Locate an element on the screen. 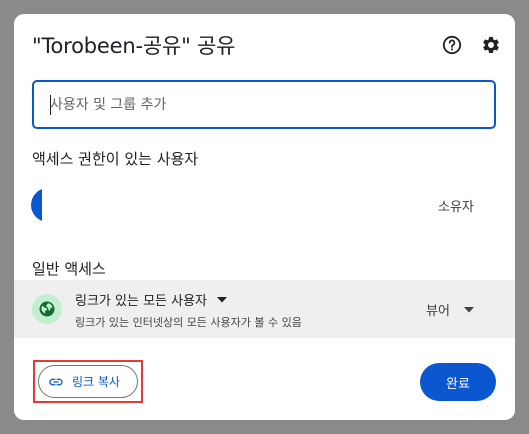 The width and height of the screenshot is (529, 434). people-with-access-heading: 액세스 권한이 있는 사용자 is located at coordinates (115, 159).